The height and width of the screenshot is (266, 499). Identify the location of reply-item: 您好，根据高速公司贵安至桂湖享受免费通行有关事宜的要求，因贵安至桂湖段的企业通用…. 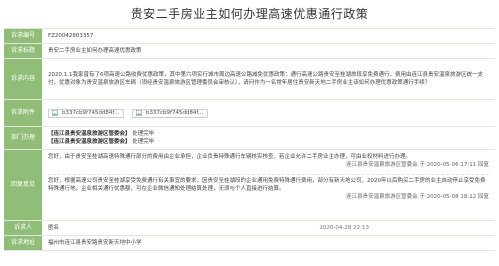
(268, 189).